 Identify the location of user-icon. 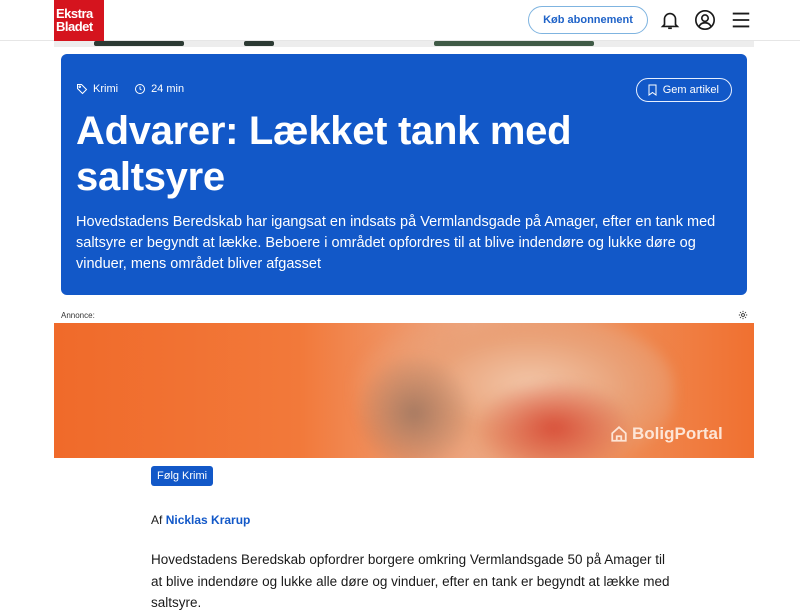
(705, 20).